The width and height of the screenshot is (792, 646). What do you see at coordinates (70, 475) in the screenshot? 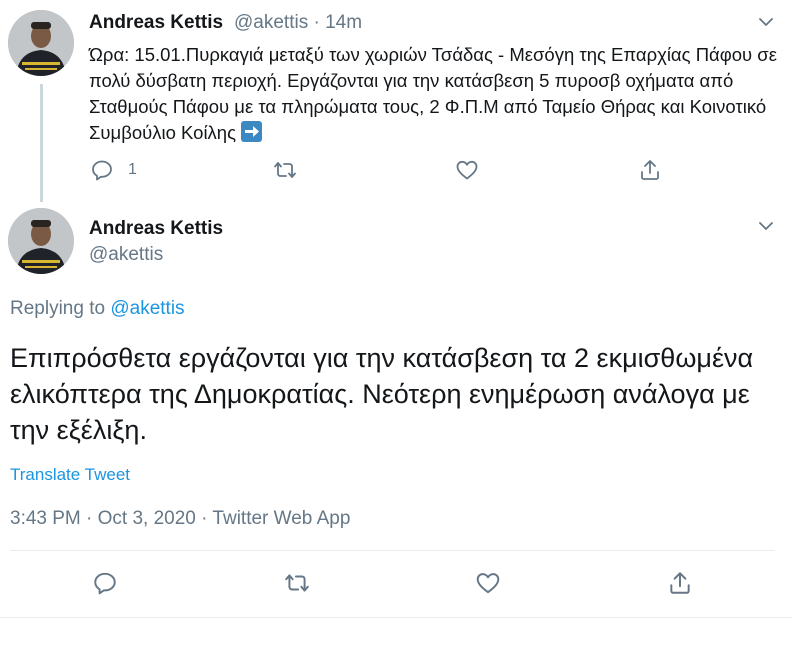
I see `translate-tweet-link: Translate Tweet` at bounding box center [70, 475].